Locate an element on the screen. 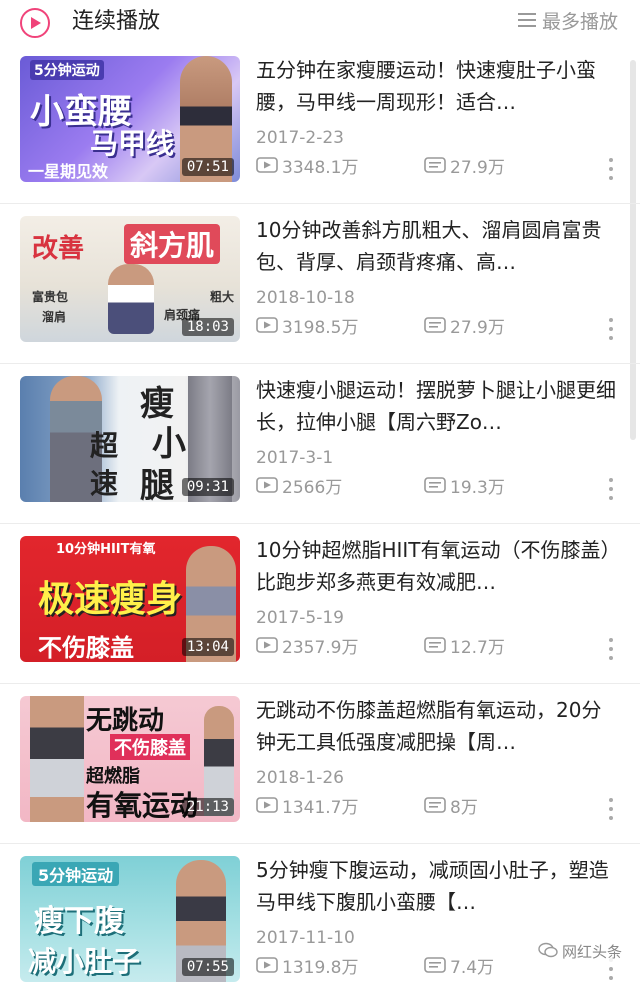 Image resolution: width=640 pixels, height=1004 pixels. playlist-header: 连续播放 最多播放 is located at coordinates (320, 22).